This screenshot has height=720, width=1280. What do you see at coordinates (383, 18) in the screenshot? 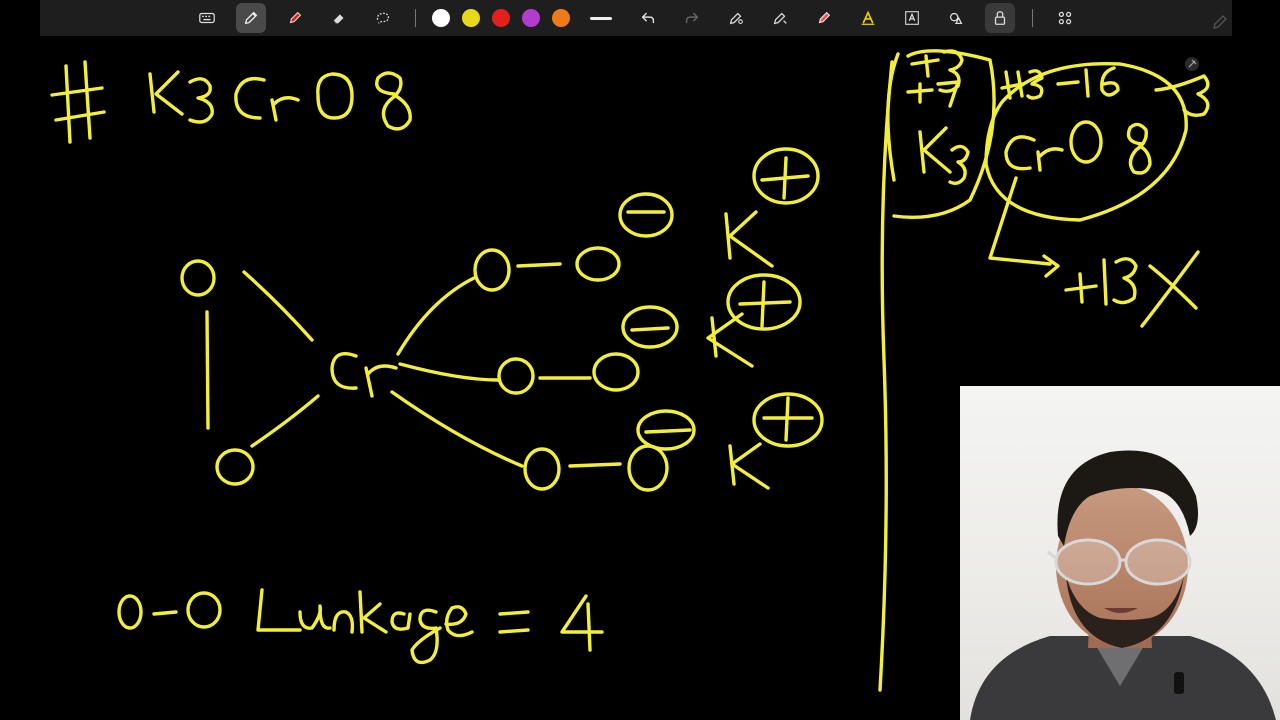
I see `lasso-icon` at bounding box center [383, 18].